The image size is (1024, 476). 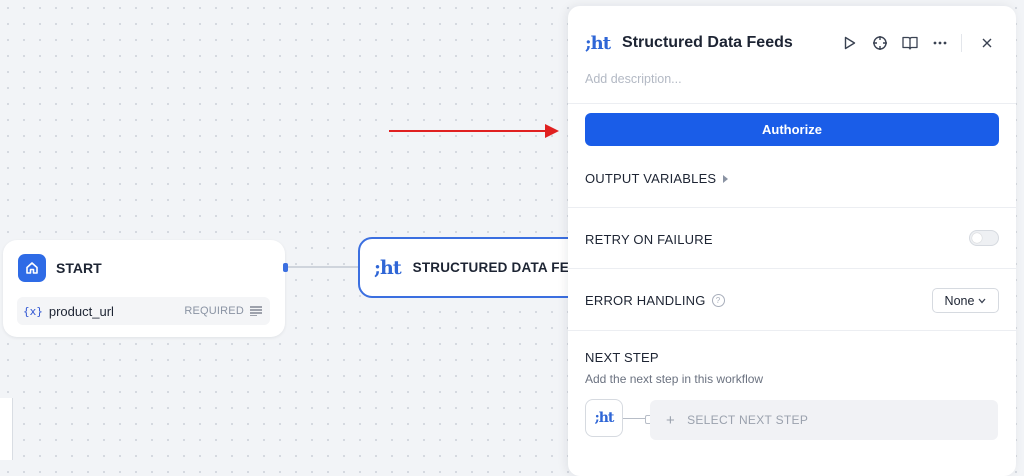 What do you see at coordinates (984, 238) in the screenshot?
I see `retry-toggle` at bounding box center [984, 238].